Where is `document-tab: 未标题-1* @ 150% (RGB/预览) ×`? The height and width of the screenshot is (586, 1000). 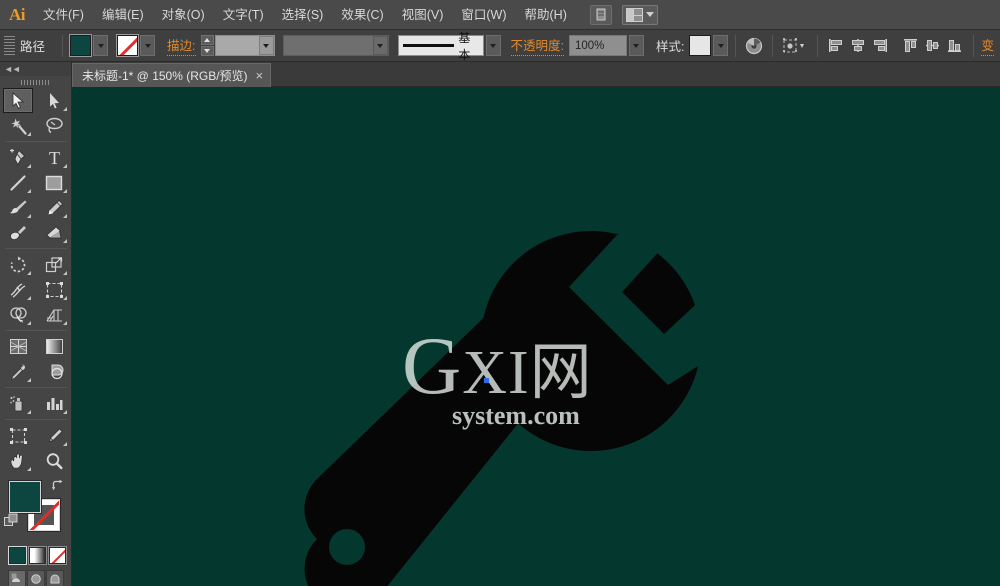 document-tab: 未标题-1* @ 150% (RGB/预览) × is located at coordinates (172, 75).